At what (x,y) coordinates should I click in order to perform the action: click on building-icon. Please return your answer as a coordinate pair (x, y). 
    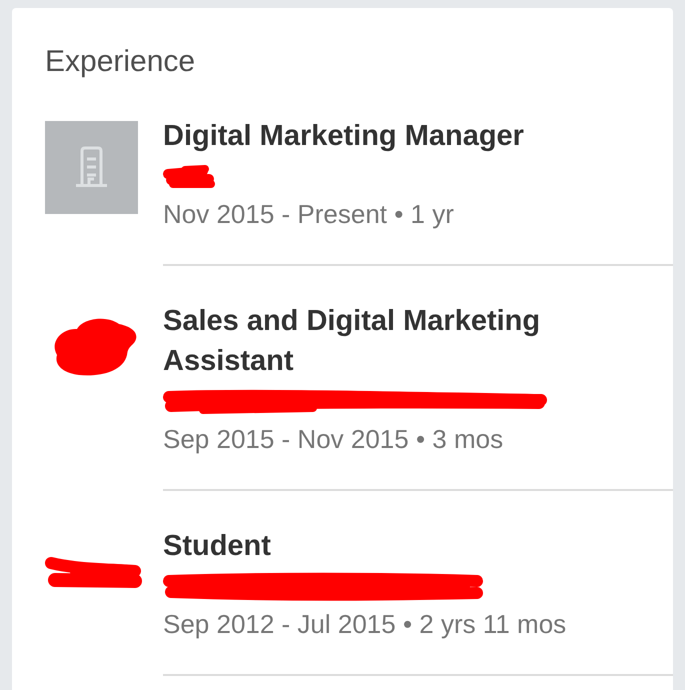
    Looking at the image, I should click on (91, 167).